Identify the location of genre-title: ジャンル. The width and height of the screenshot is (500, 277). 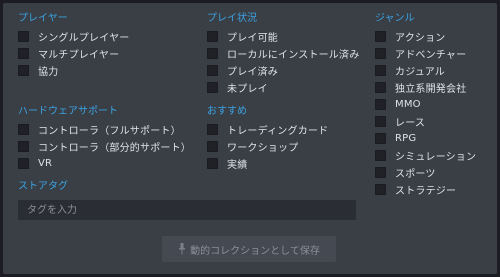
(395, 18).